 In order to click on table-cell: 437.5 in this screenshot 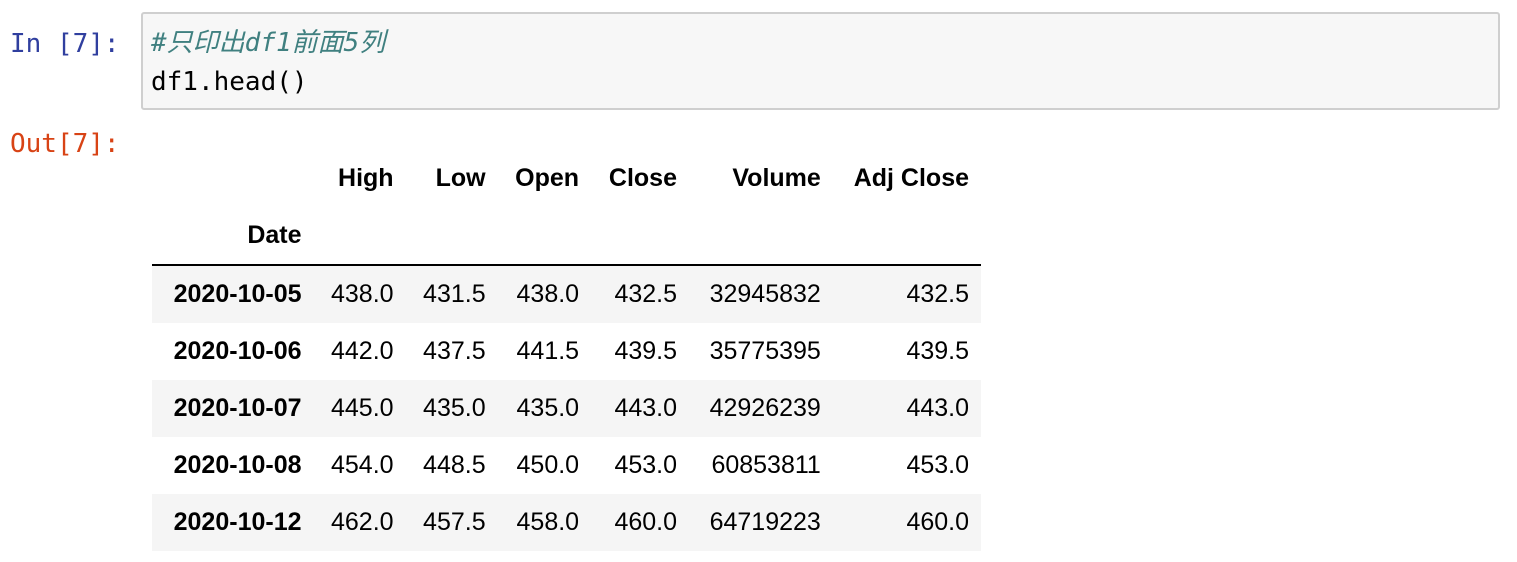, I will do `click(454, 351)`.